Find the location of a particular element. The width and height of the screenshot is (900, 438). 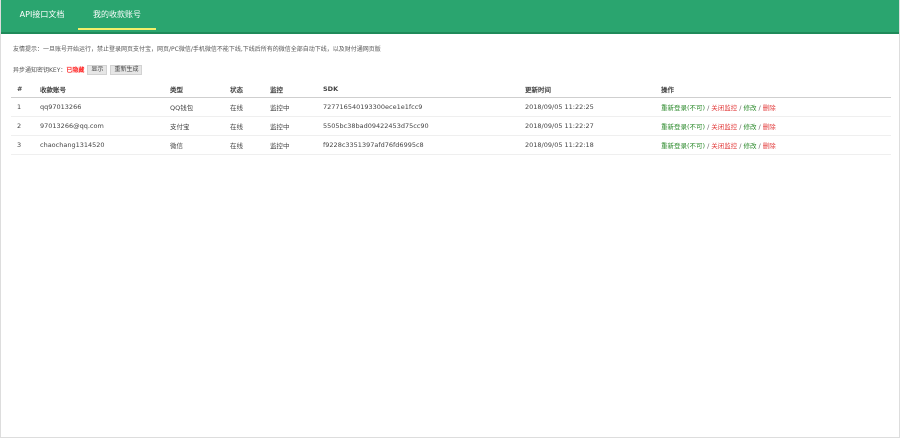

row-updated: 2018/09/05 11:22:18 is located at coordinates (587, 145).